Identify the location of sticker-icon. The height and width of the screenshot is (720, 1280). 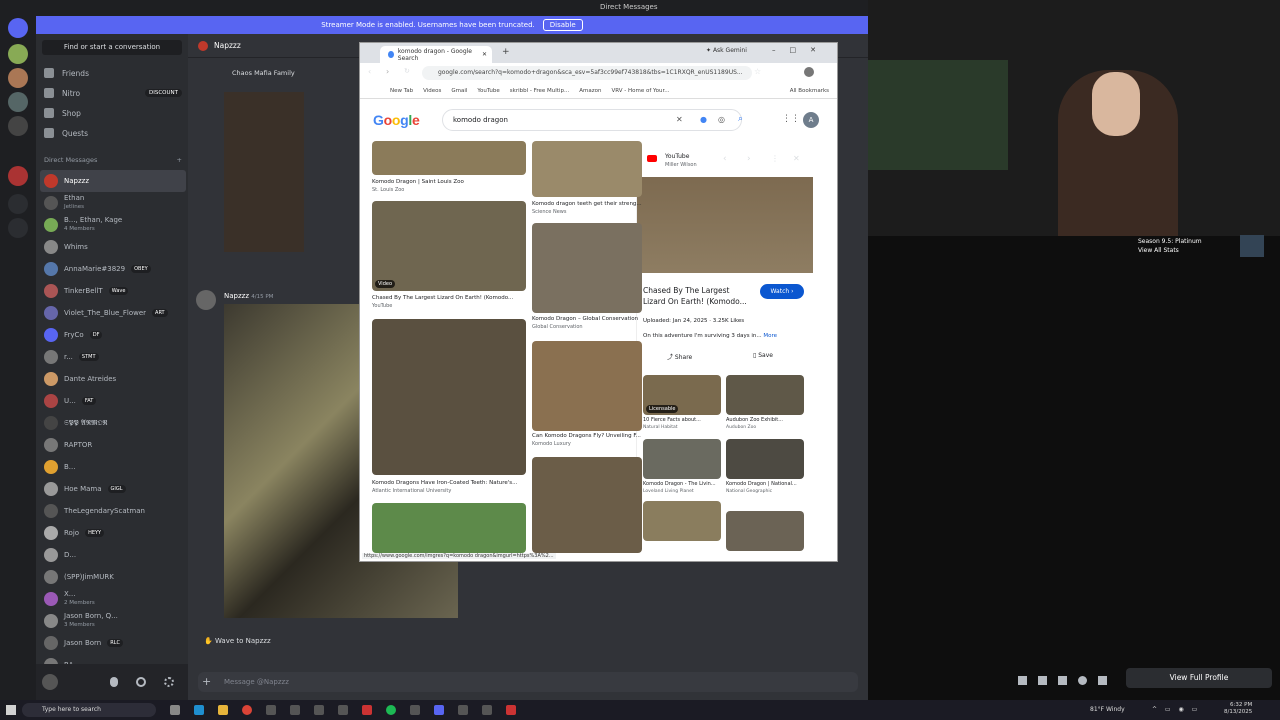
(1062, 680).